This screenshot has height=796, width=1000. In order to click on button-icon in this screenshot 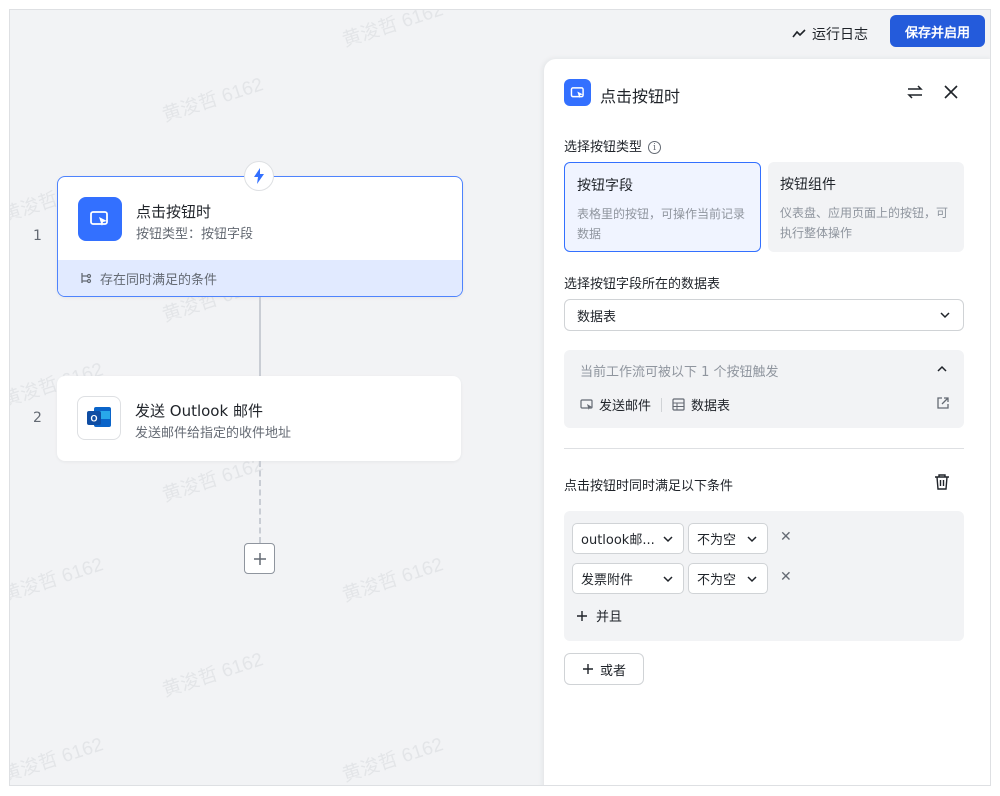, I will do `click(586, 404)`.